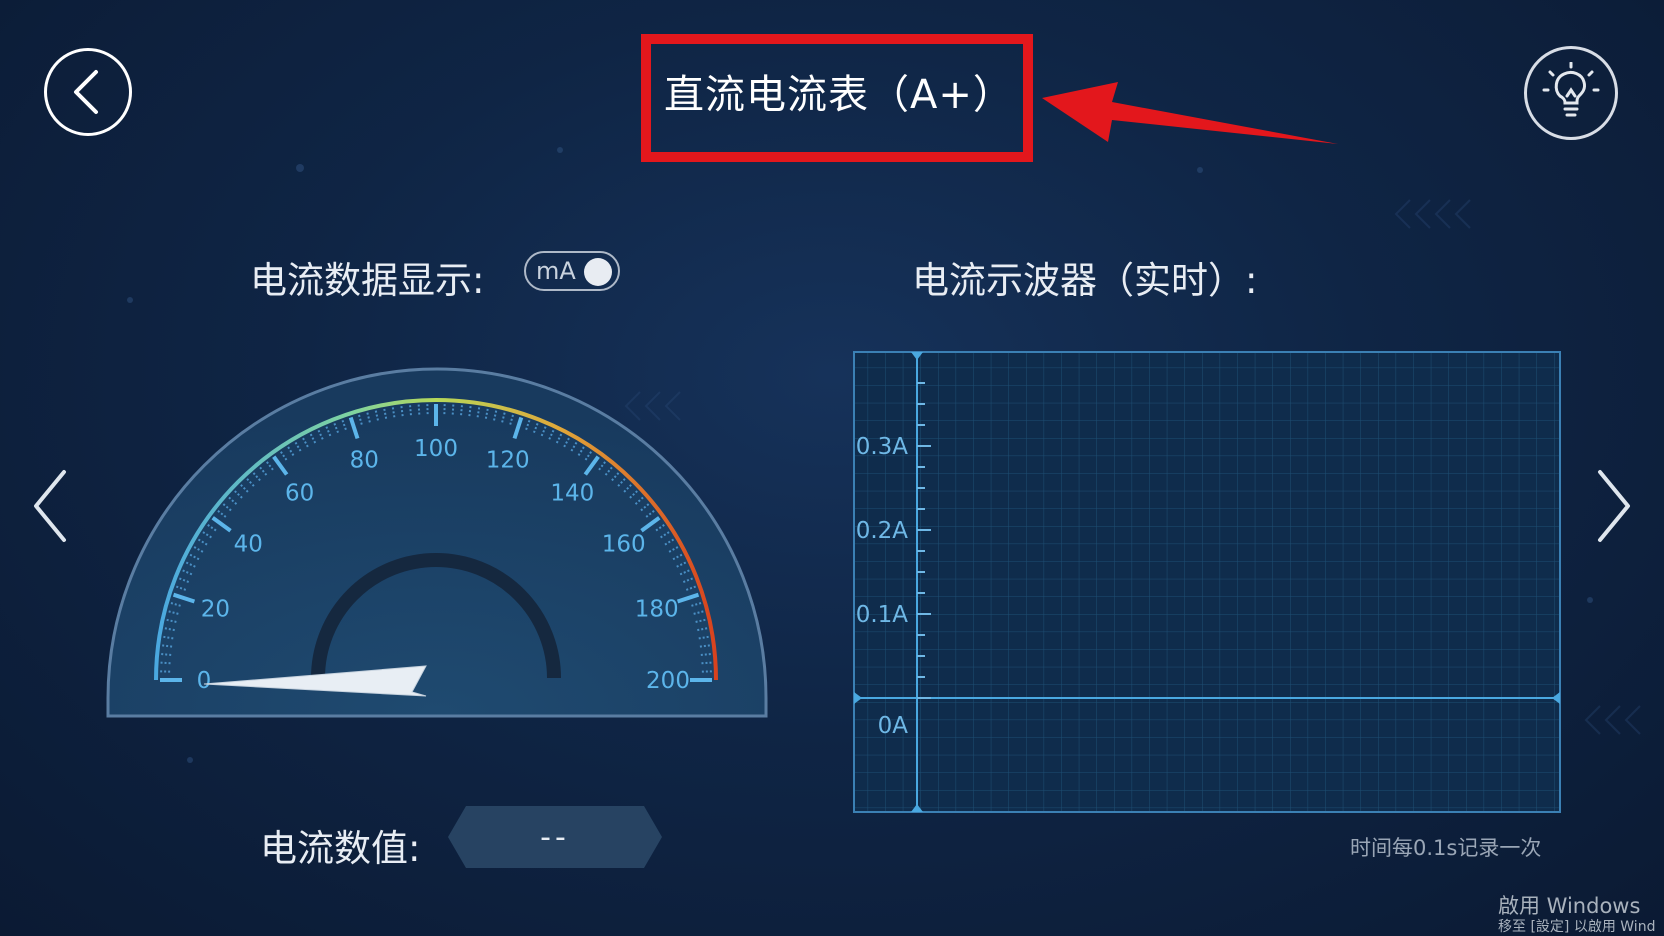 Image resolution: width=1664 pixels, height=936 pixels. What do you see at coordinates (299, 493) in the screenshot?
I see `gauge-tick-label: 60` at bounding box center [299, 493].